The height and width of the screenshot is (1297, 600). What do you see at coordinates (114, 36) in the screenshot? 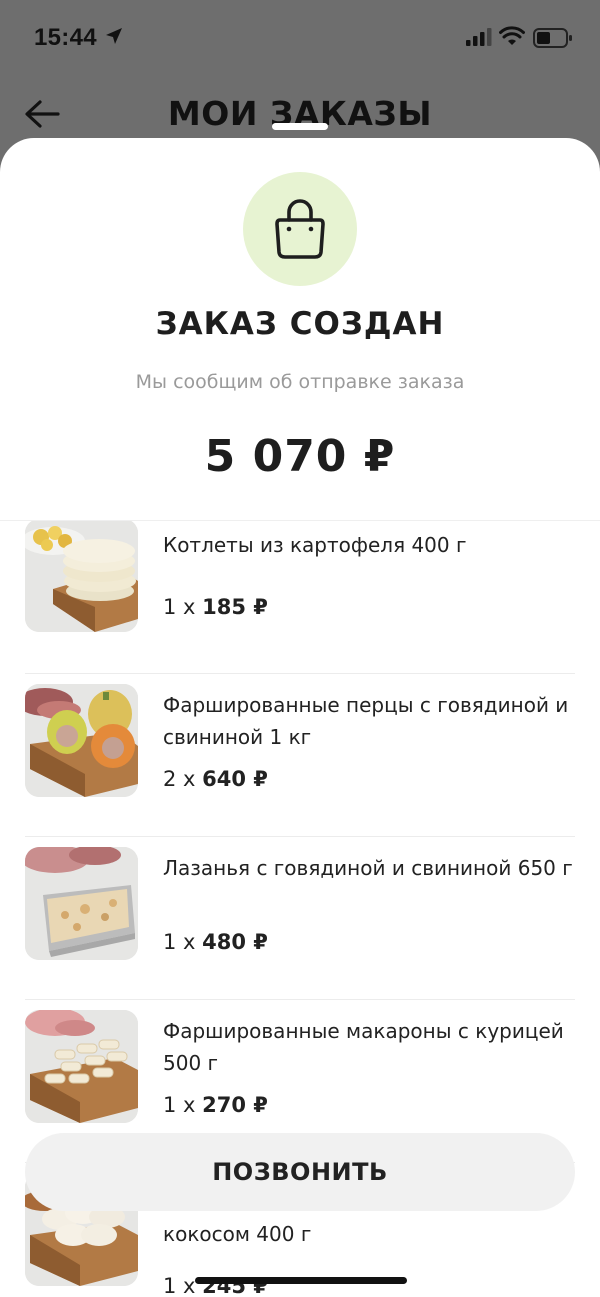
I see `location-arrow-icon` at bounding box center [114, 36].